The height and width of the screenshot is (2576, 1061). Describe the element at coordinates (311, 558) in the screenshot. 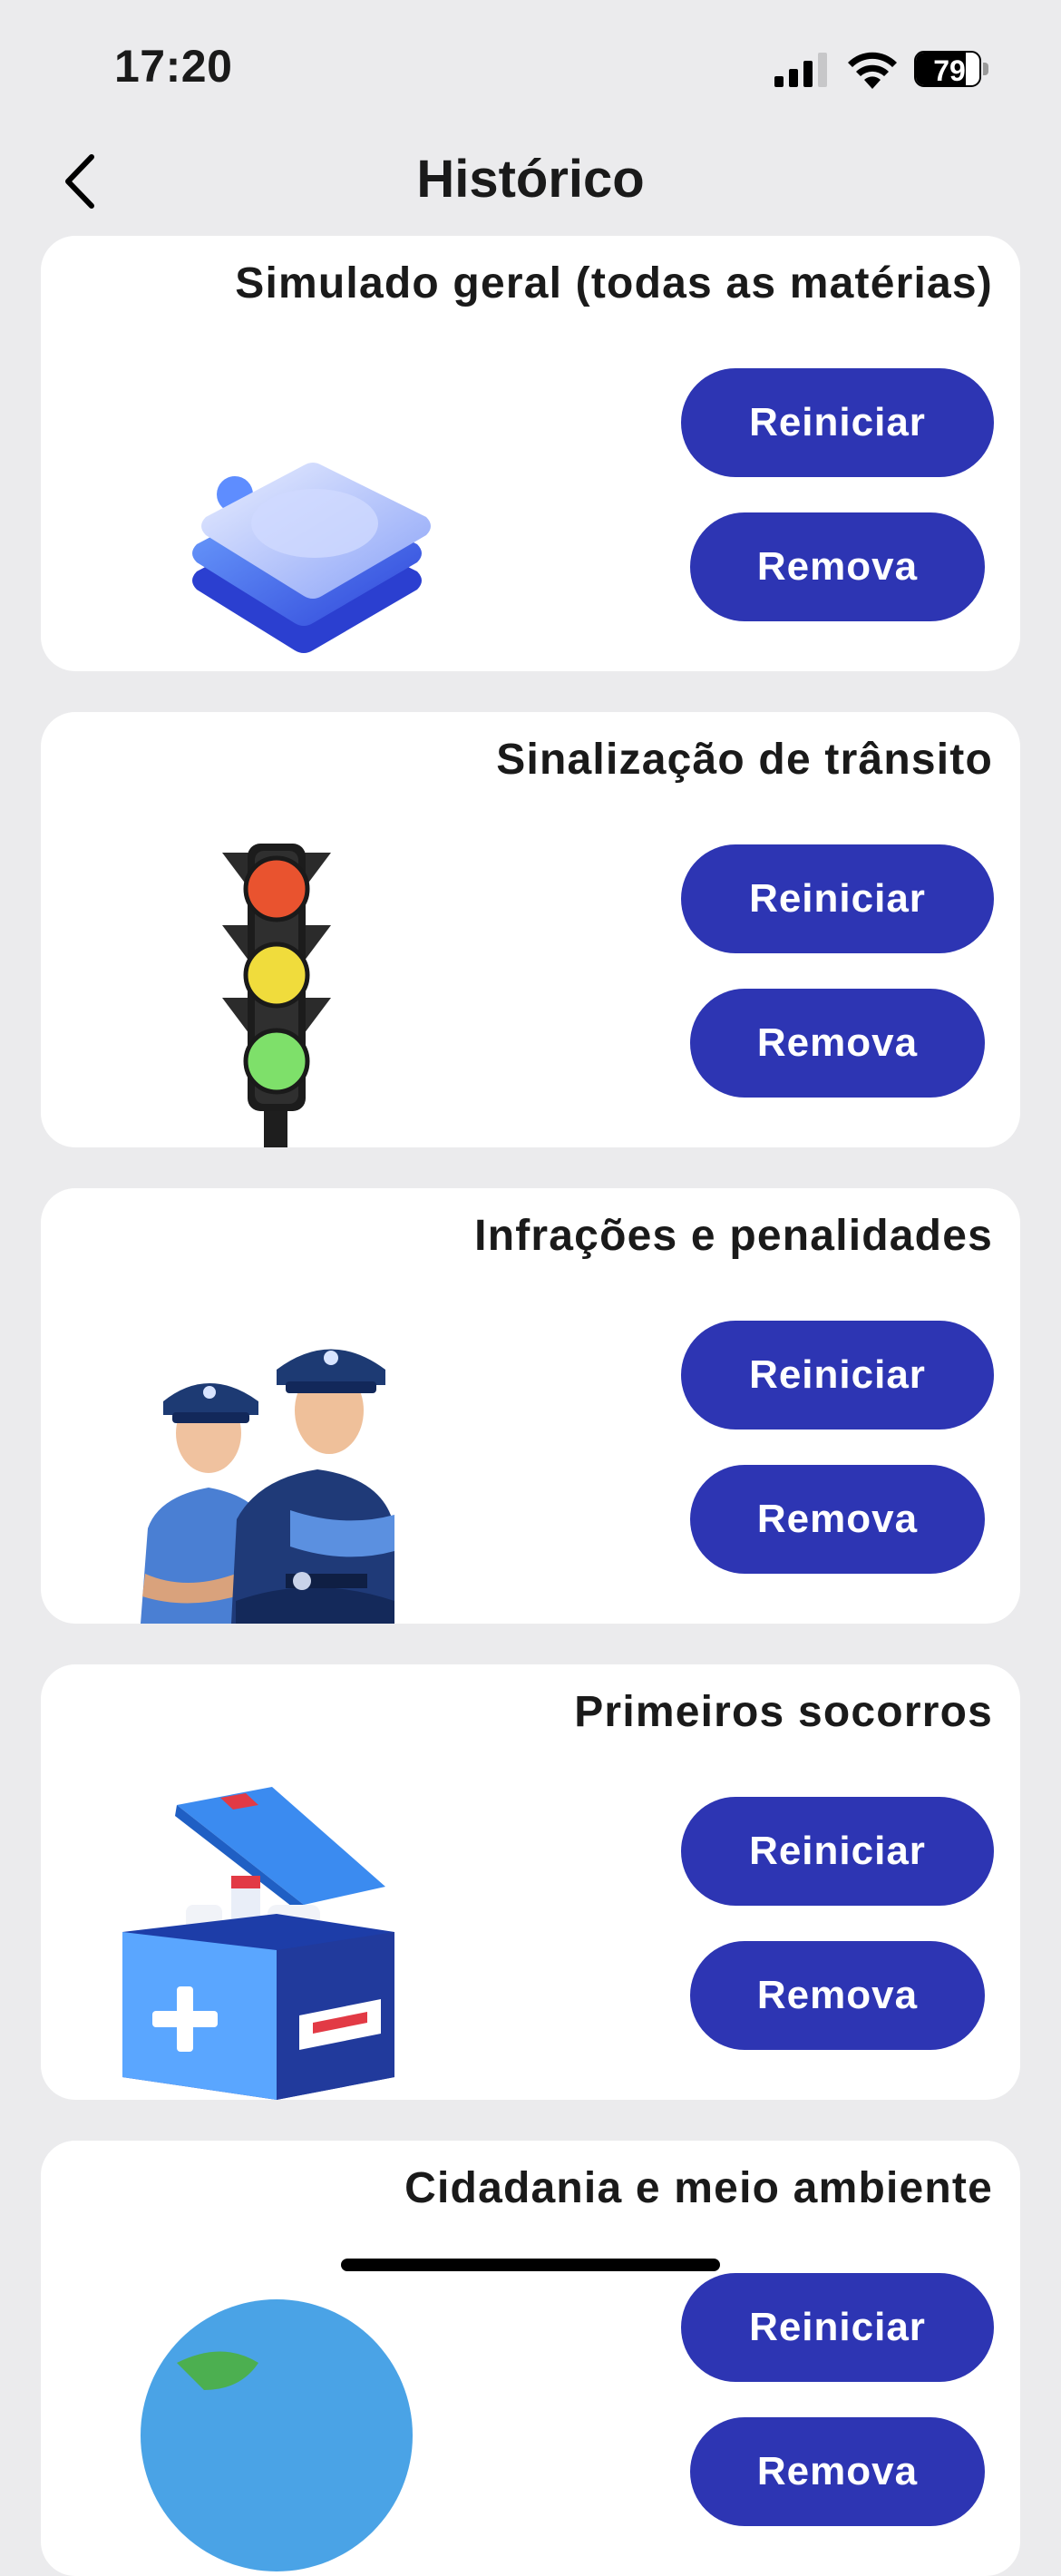

I see `stacked-layers-icon` at that location.